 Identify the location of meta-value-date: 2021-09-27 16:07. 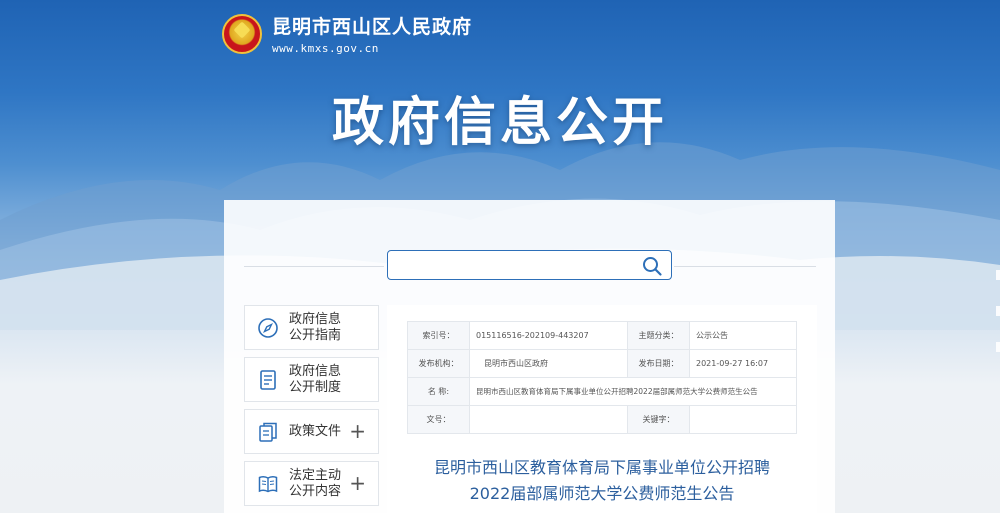
(743, 363).